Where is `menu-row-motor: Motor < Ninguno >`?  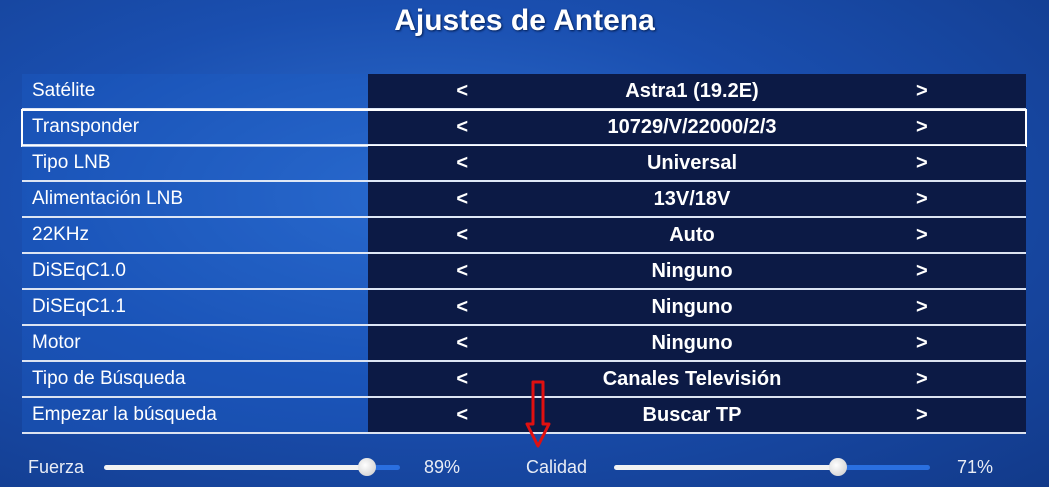 menu-row-motor: Motor < Ninguno > is located at coordinates (524, 344).